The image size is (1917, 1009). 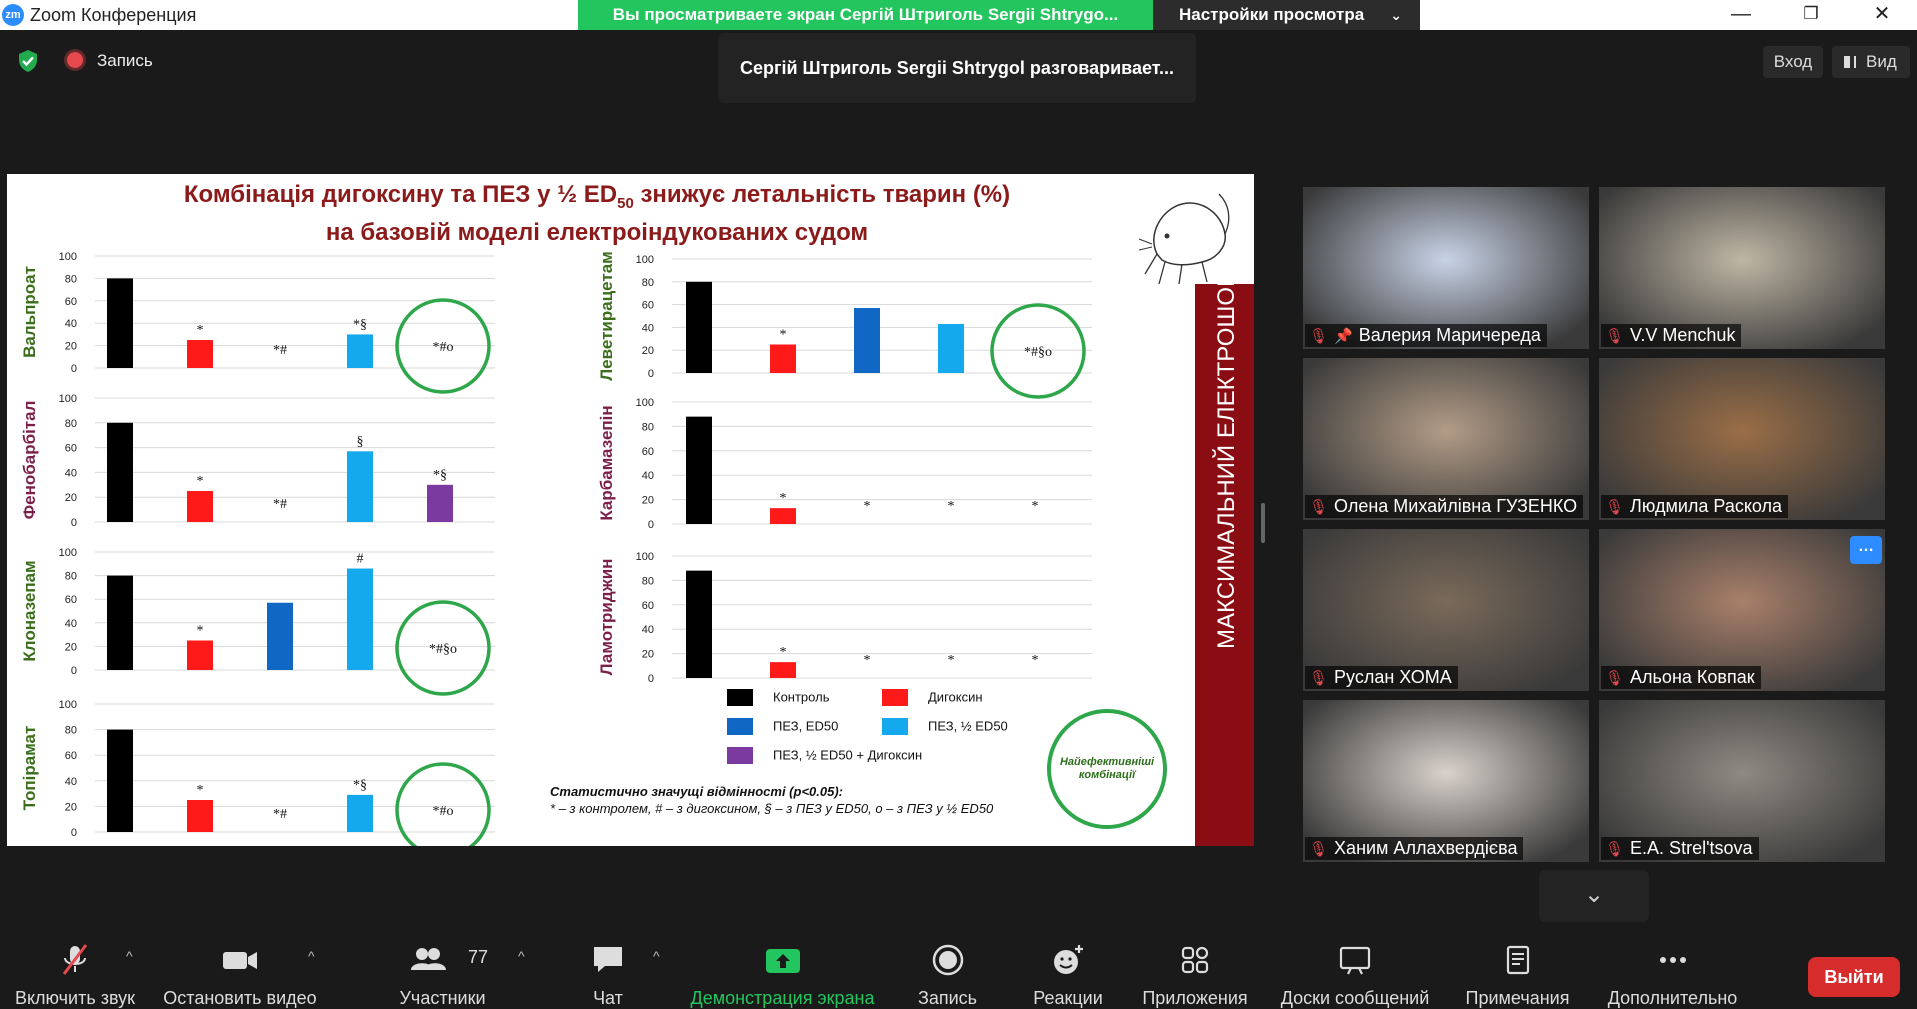 I want to click on participant-name: Олена Михайлівна ГУЗЕНКО, so click(x=1456, y=506).